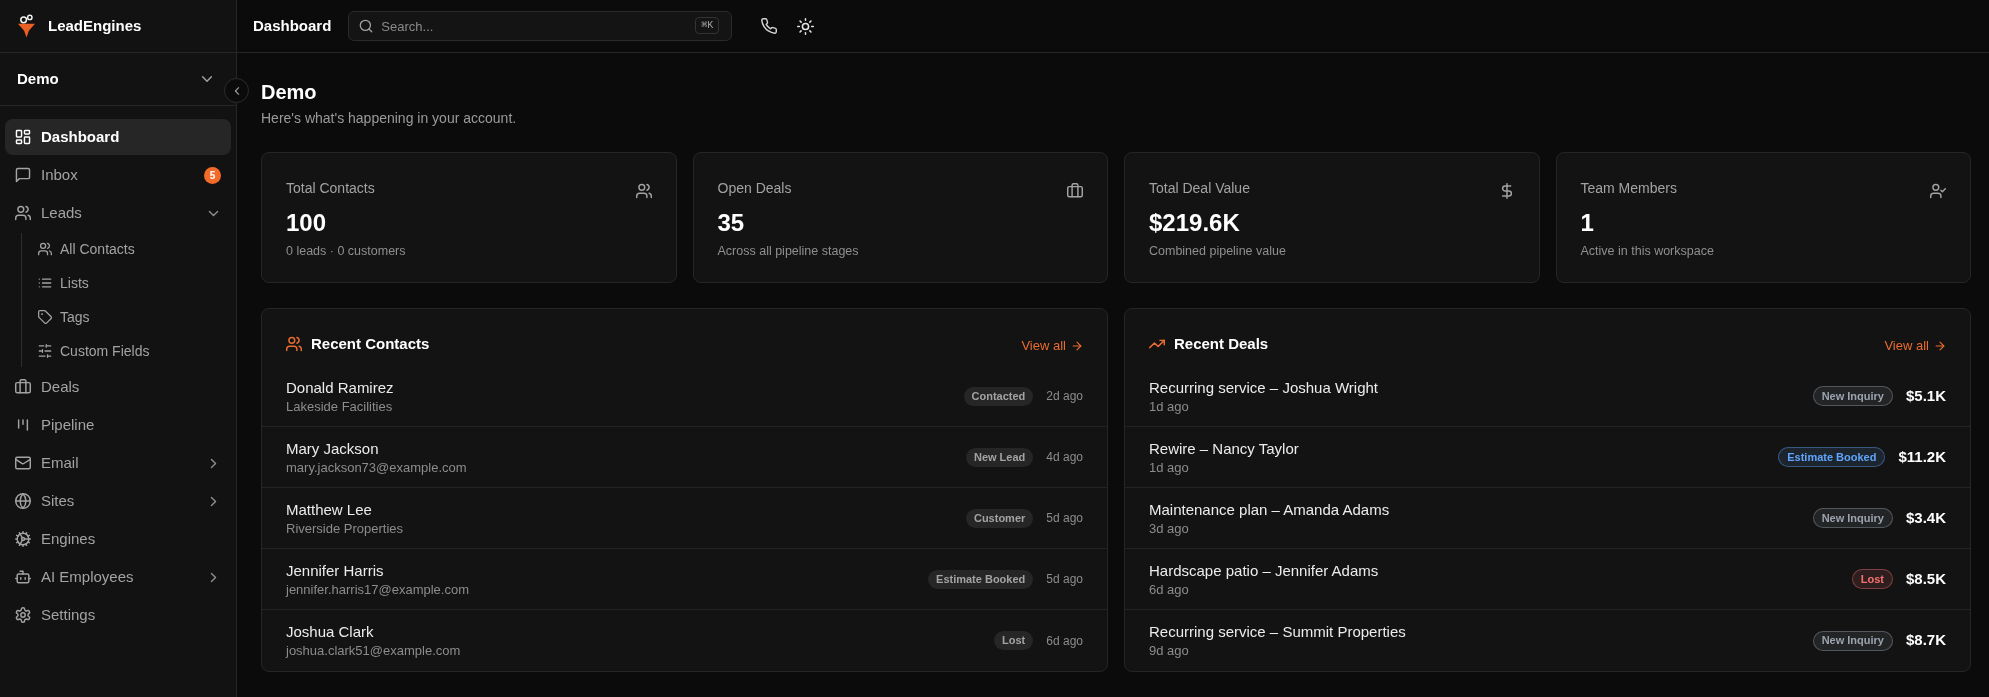  What do you see at coordinates (1224, 448) in the screenshot?
I see `deal-title: Rewire – Nancy Taylor` at bounding box center [1224, 448].